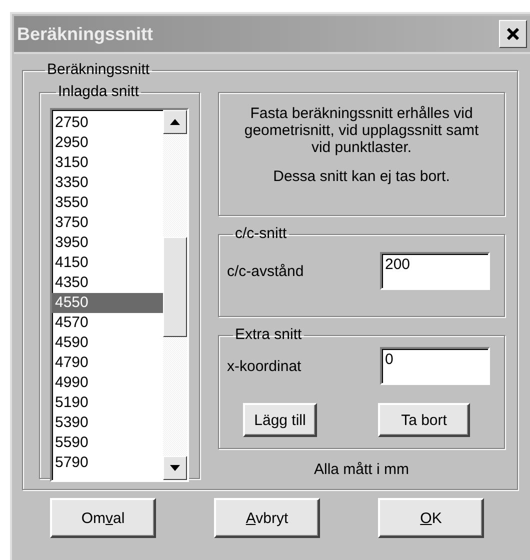 The height and width of the screenshot is (560, 530). Describe the element at coordinates (107, 443) in the screenshot. I see `list-item: 5590` at that location.